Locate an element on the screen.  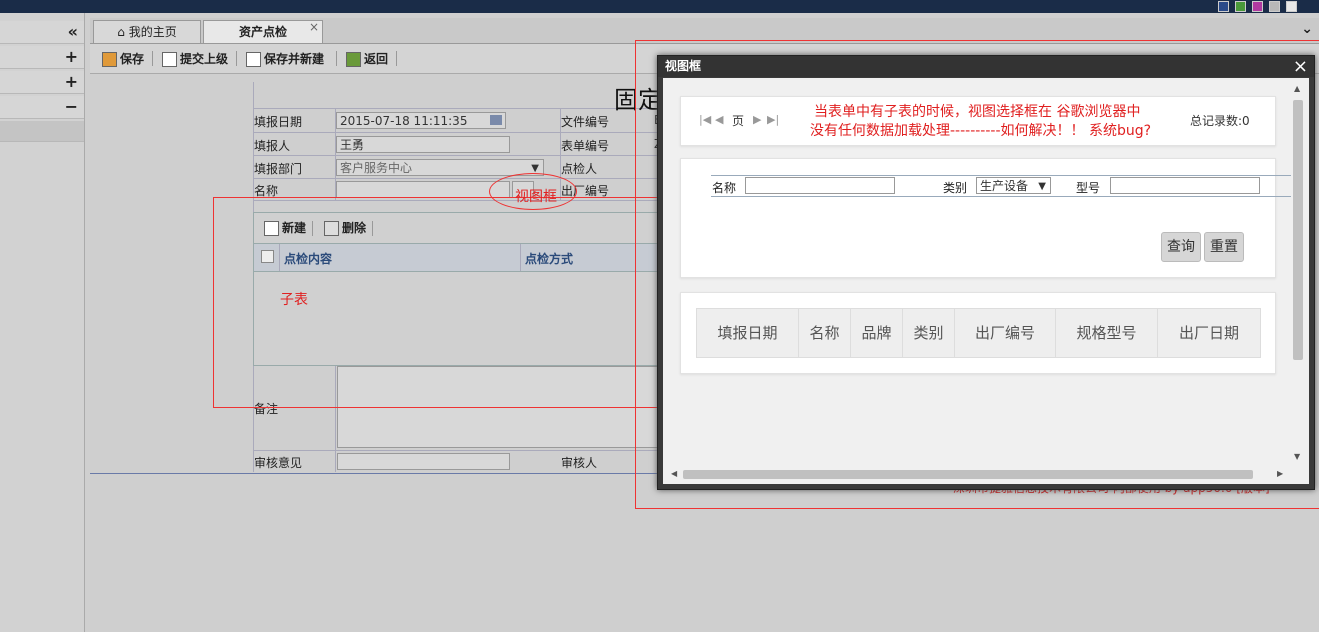
name-input is located at coordinates (423, 189).